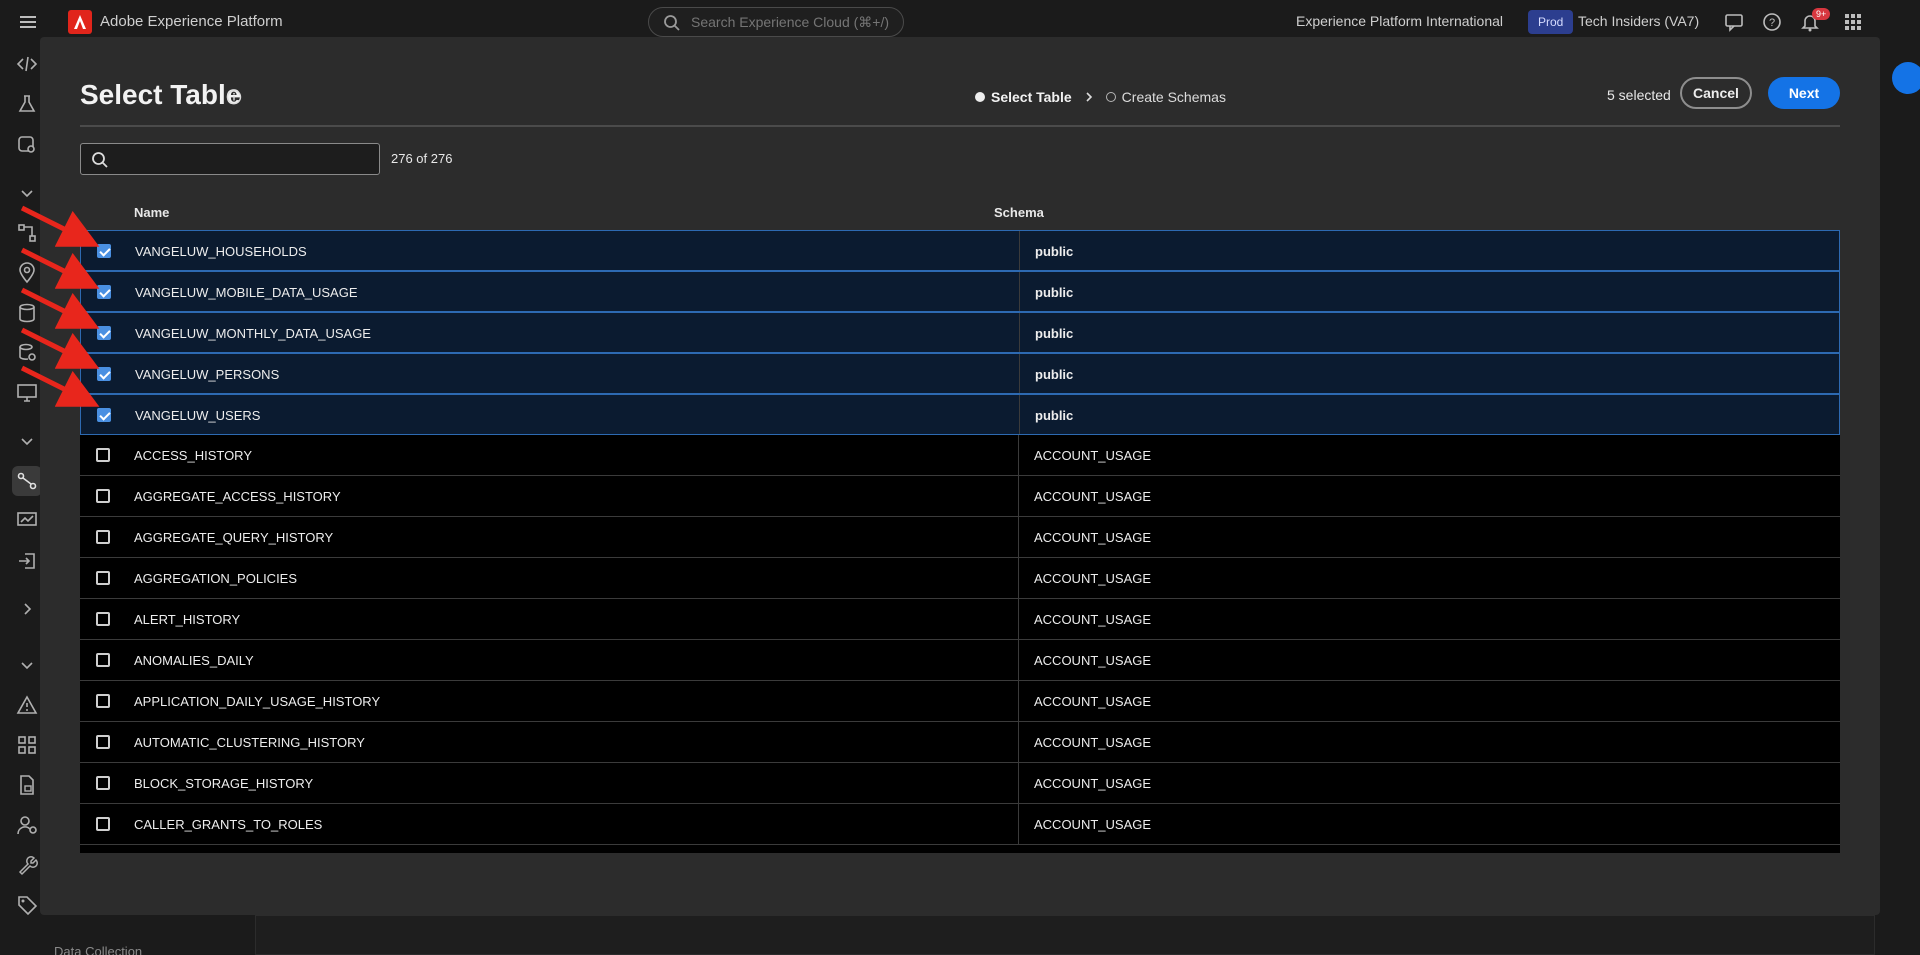 This screenshot has width=1920, height=955. Describe the element at coordinates (1853, 22) in the screenshot. I see `apps-grid-icon` at that location.